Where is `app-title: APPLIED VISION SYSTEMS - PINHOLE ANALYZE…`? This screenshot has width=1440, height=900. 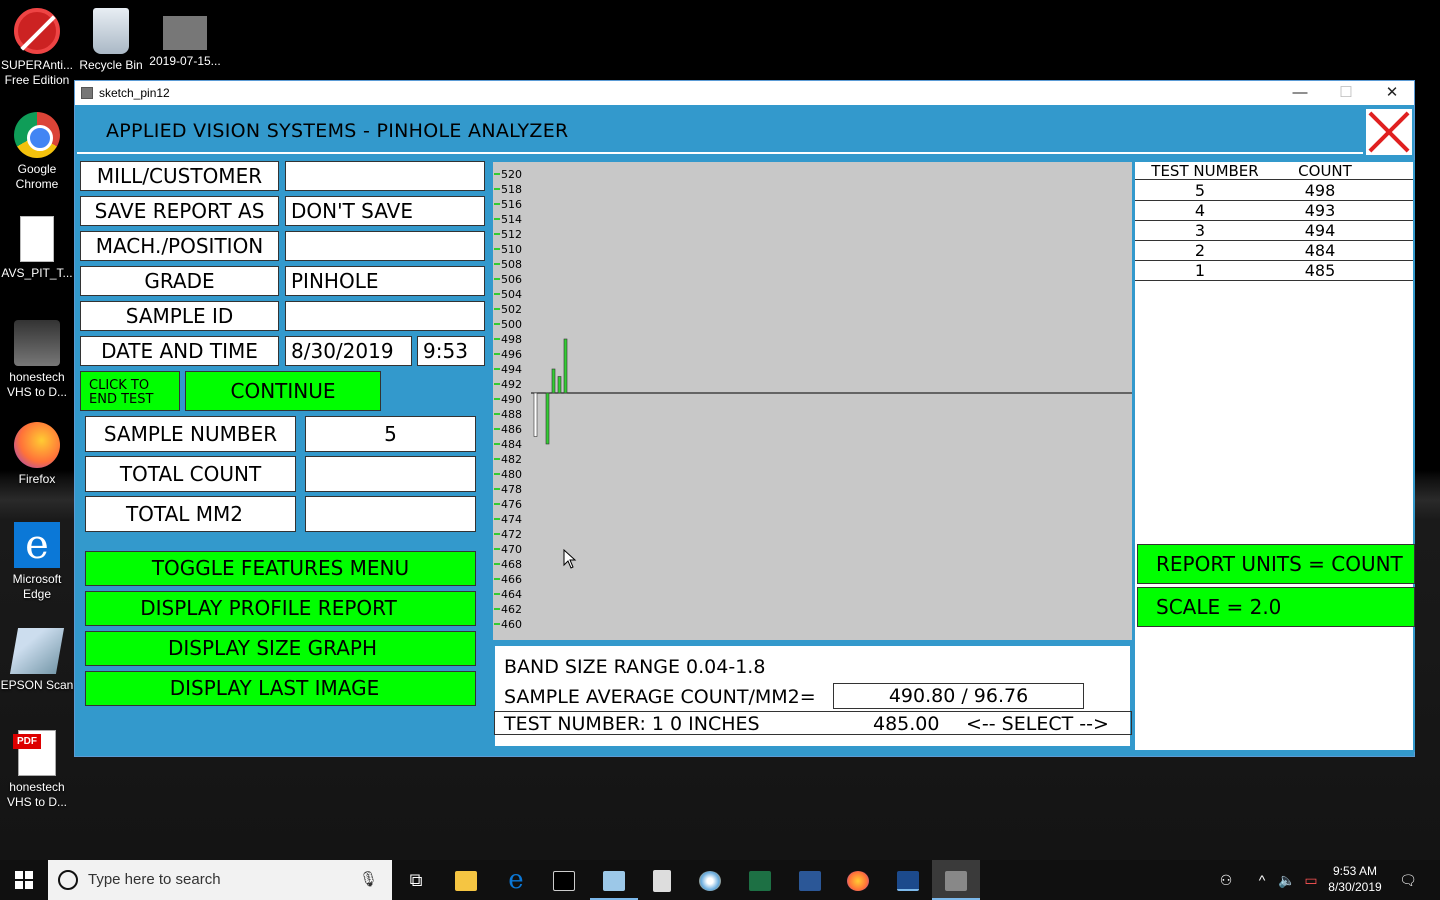 app-title: APPLIED VISION SYSTEMS - PINHOLE ANALYZE… is located at coordinates (337, 131).